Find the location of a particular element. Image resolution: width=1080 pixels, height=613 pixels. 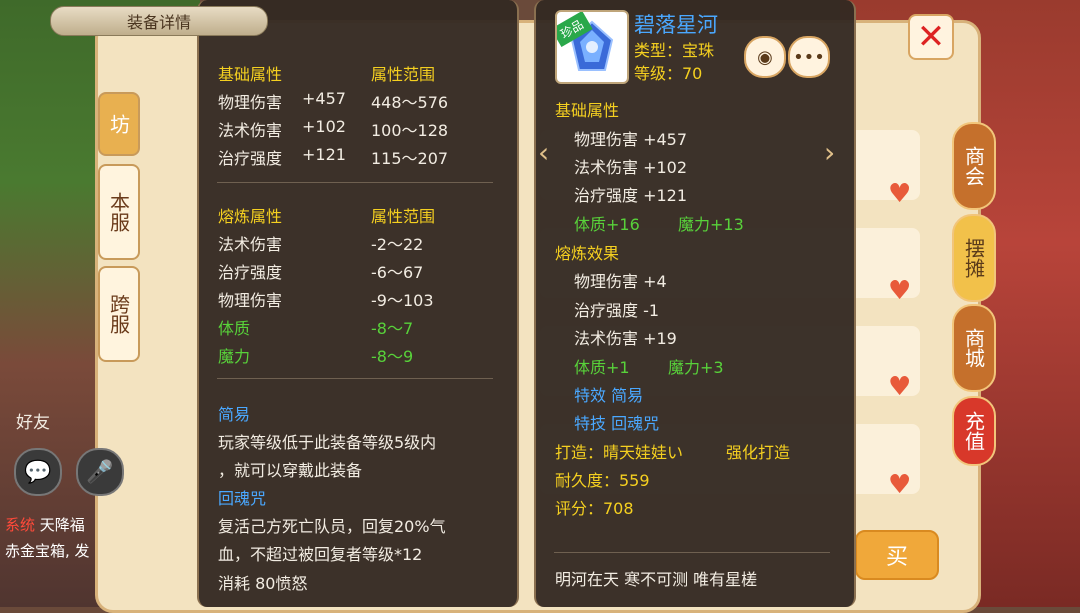

stat-range: 100～128 is located at coordinates (410, 130).